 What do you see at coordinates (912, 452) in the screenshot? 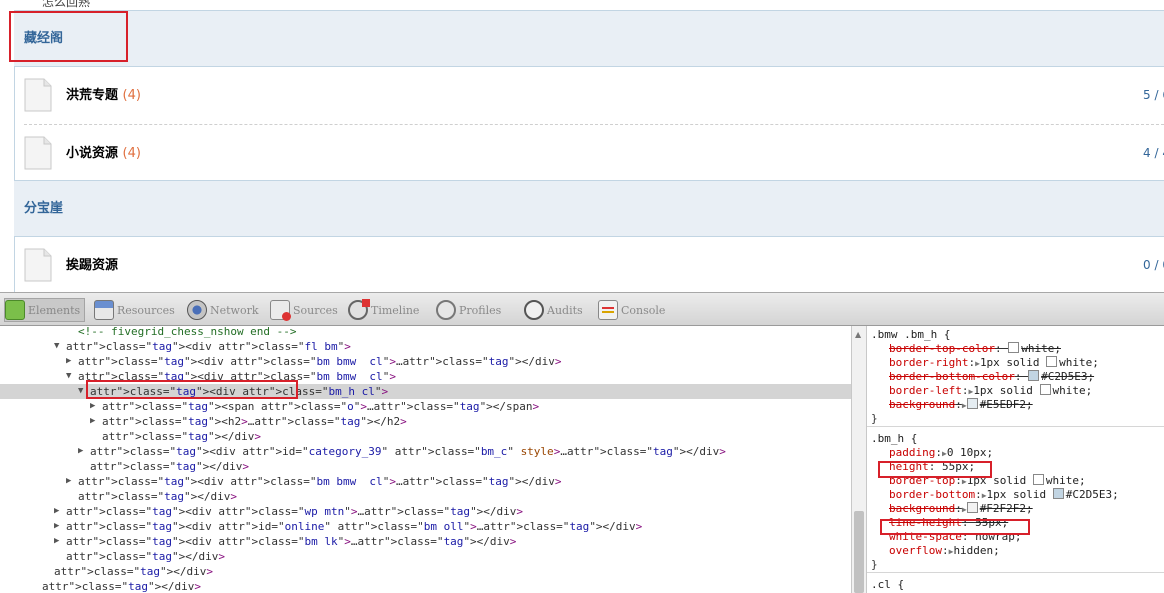
I see `css-property-name: padding` at bounding box center [912, 452].